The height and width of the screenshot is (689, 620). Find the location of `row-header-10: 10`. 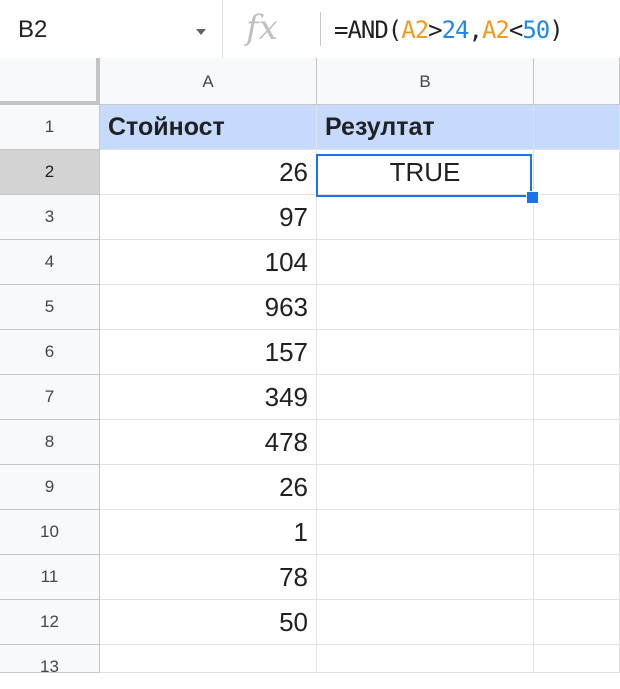

row-header-10: 10 is located at coordinates (50, 532).